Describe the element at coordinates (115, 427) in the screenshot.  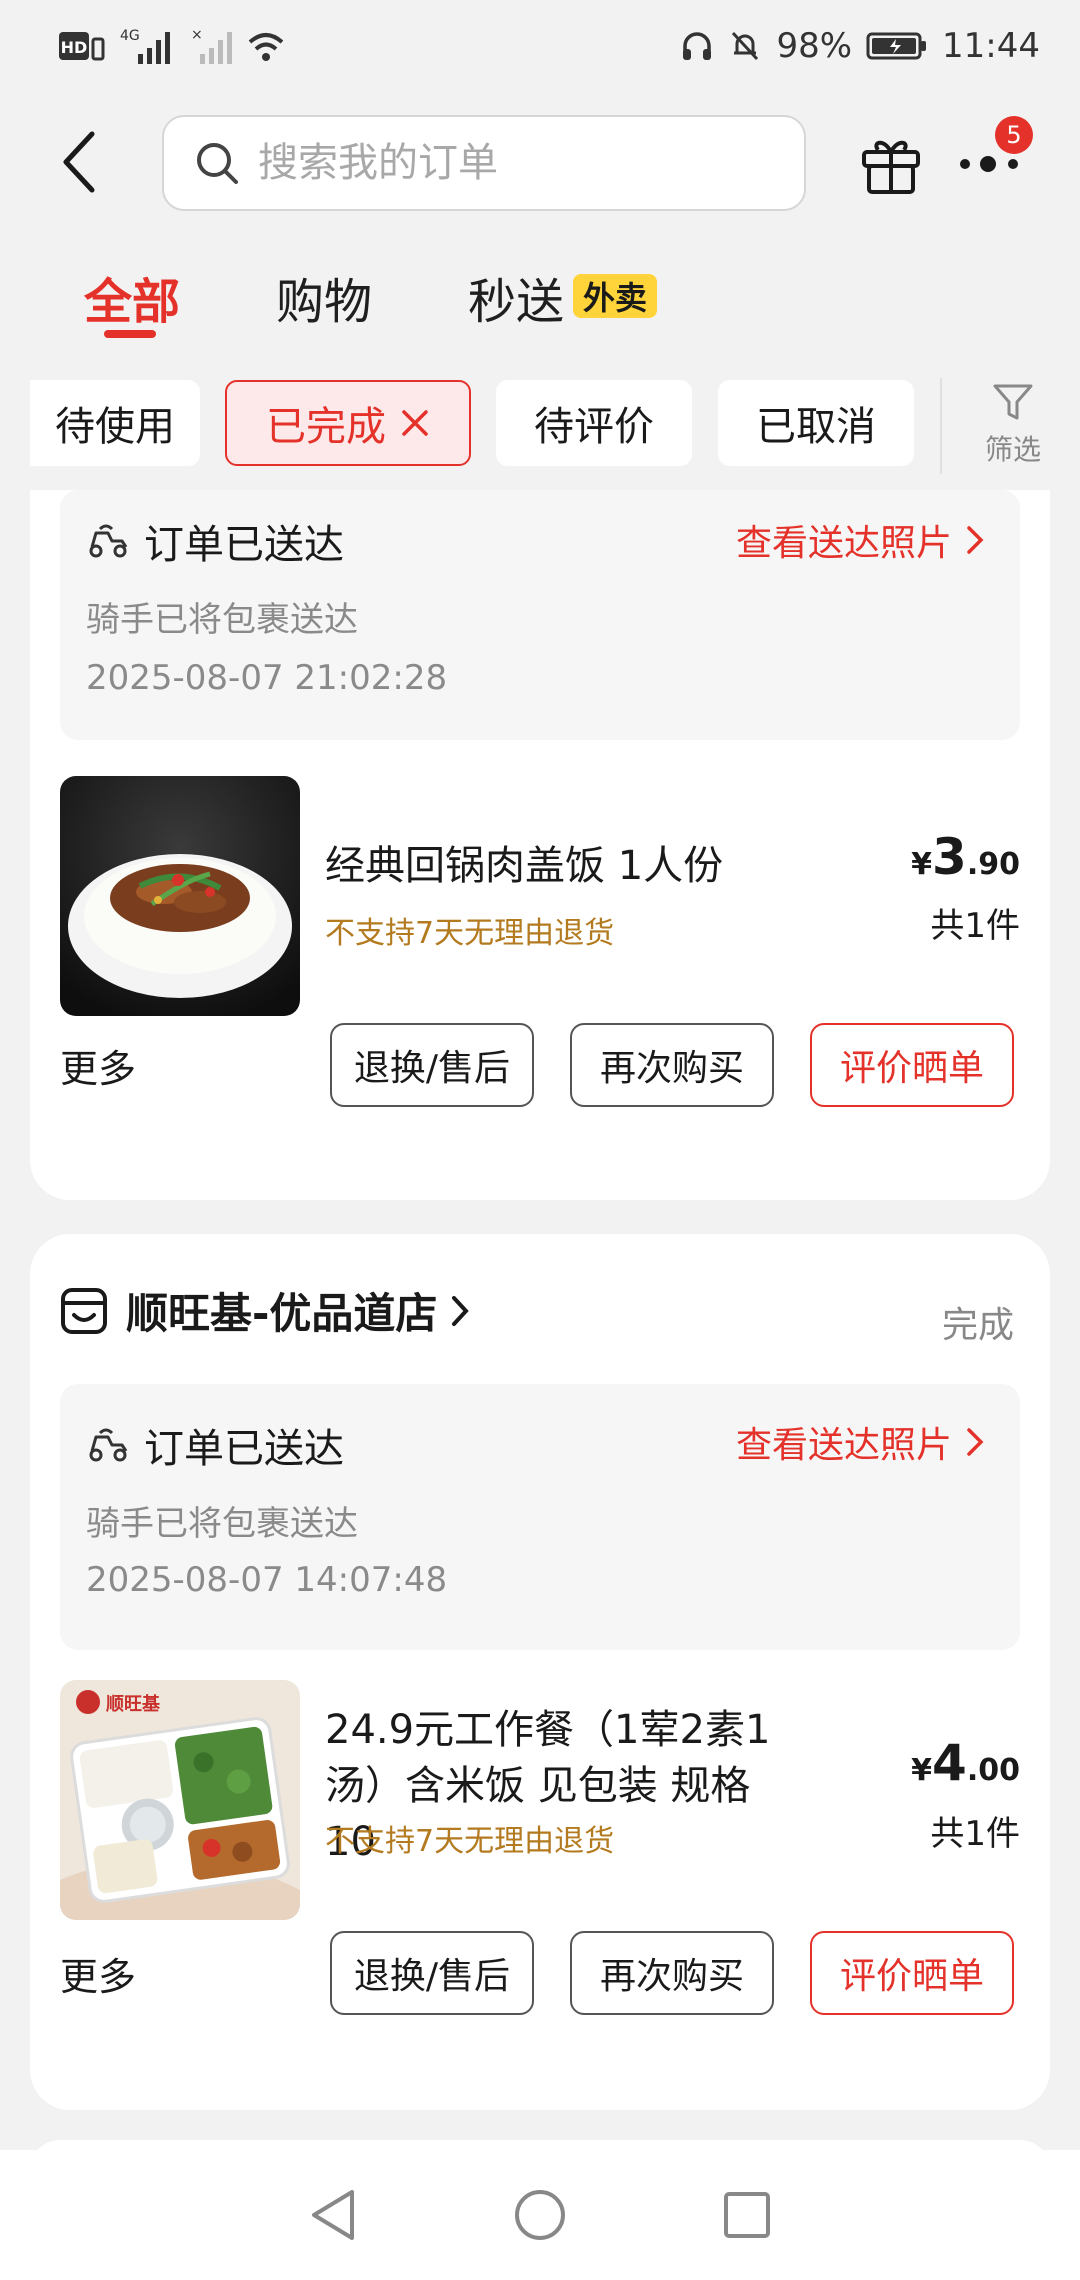
I see `chip-label: 待使用` at that location.